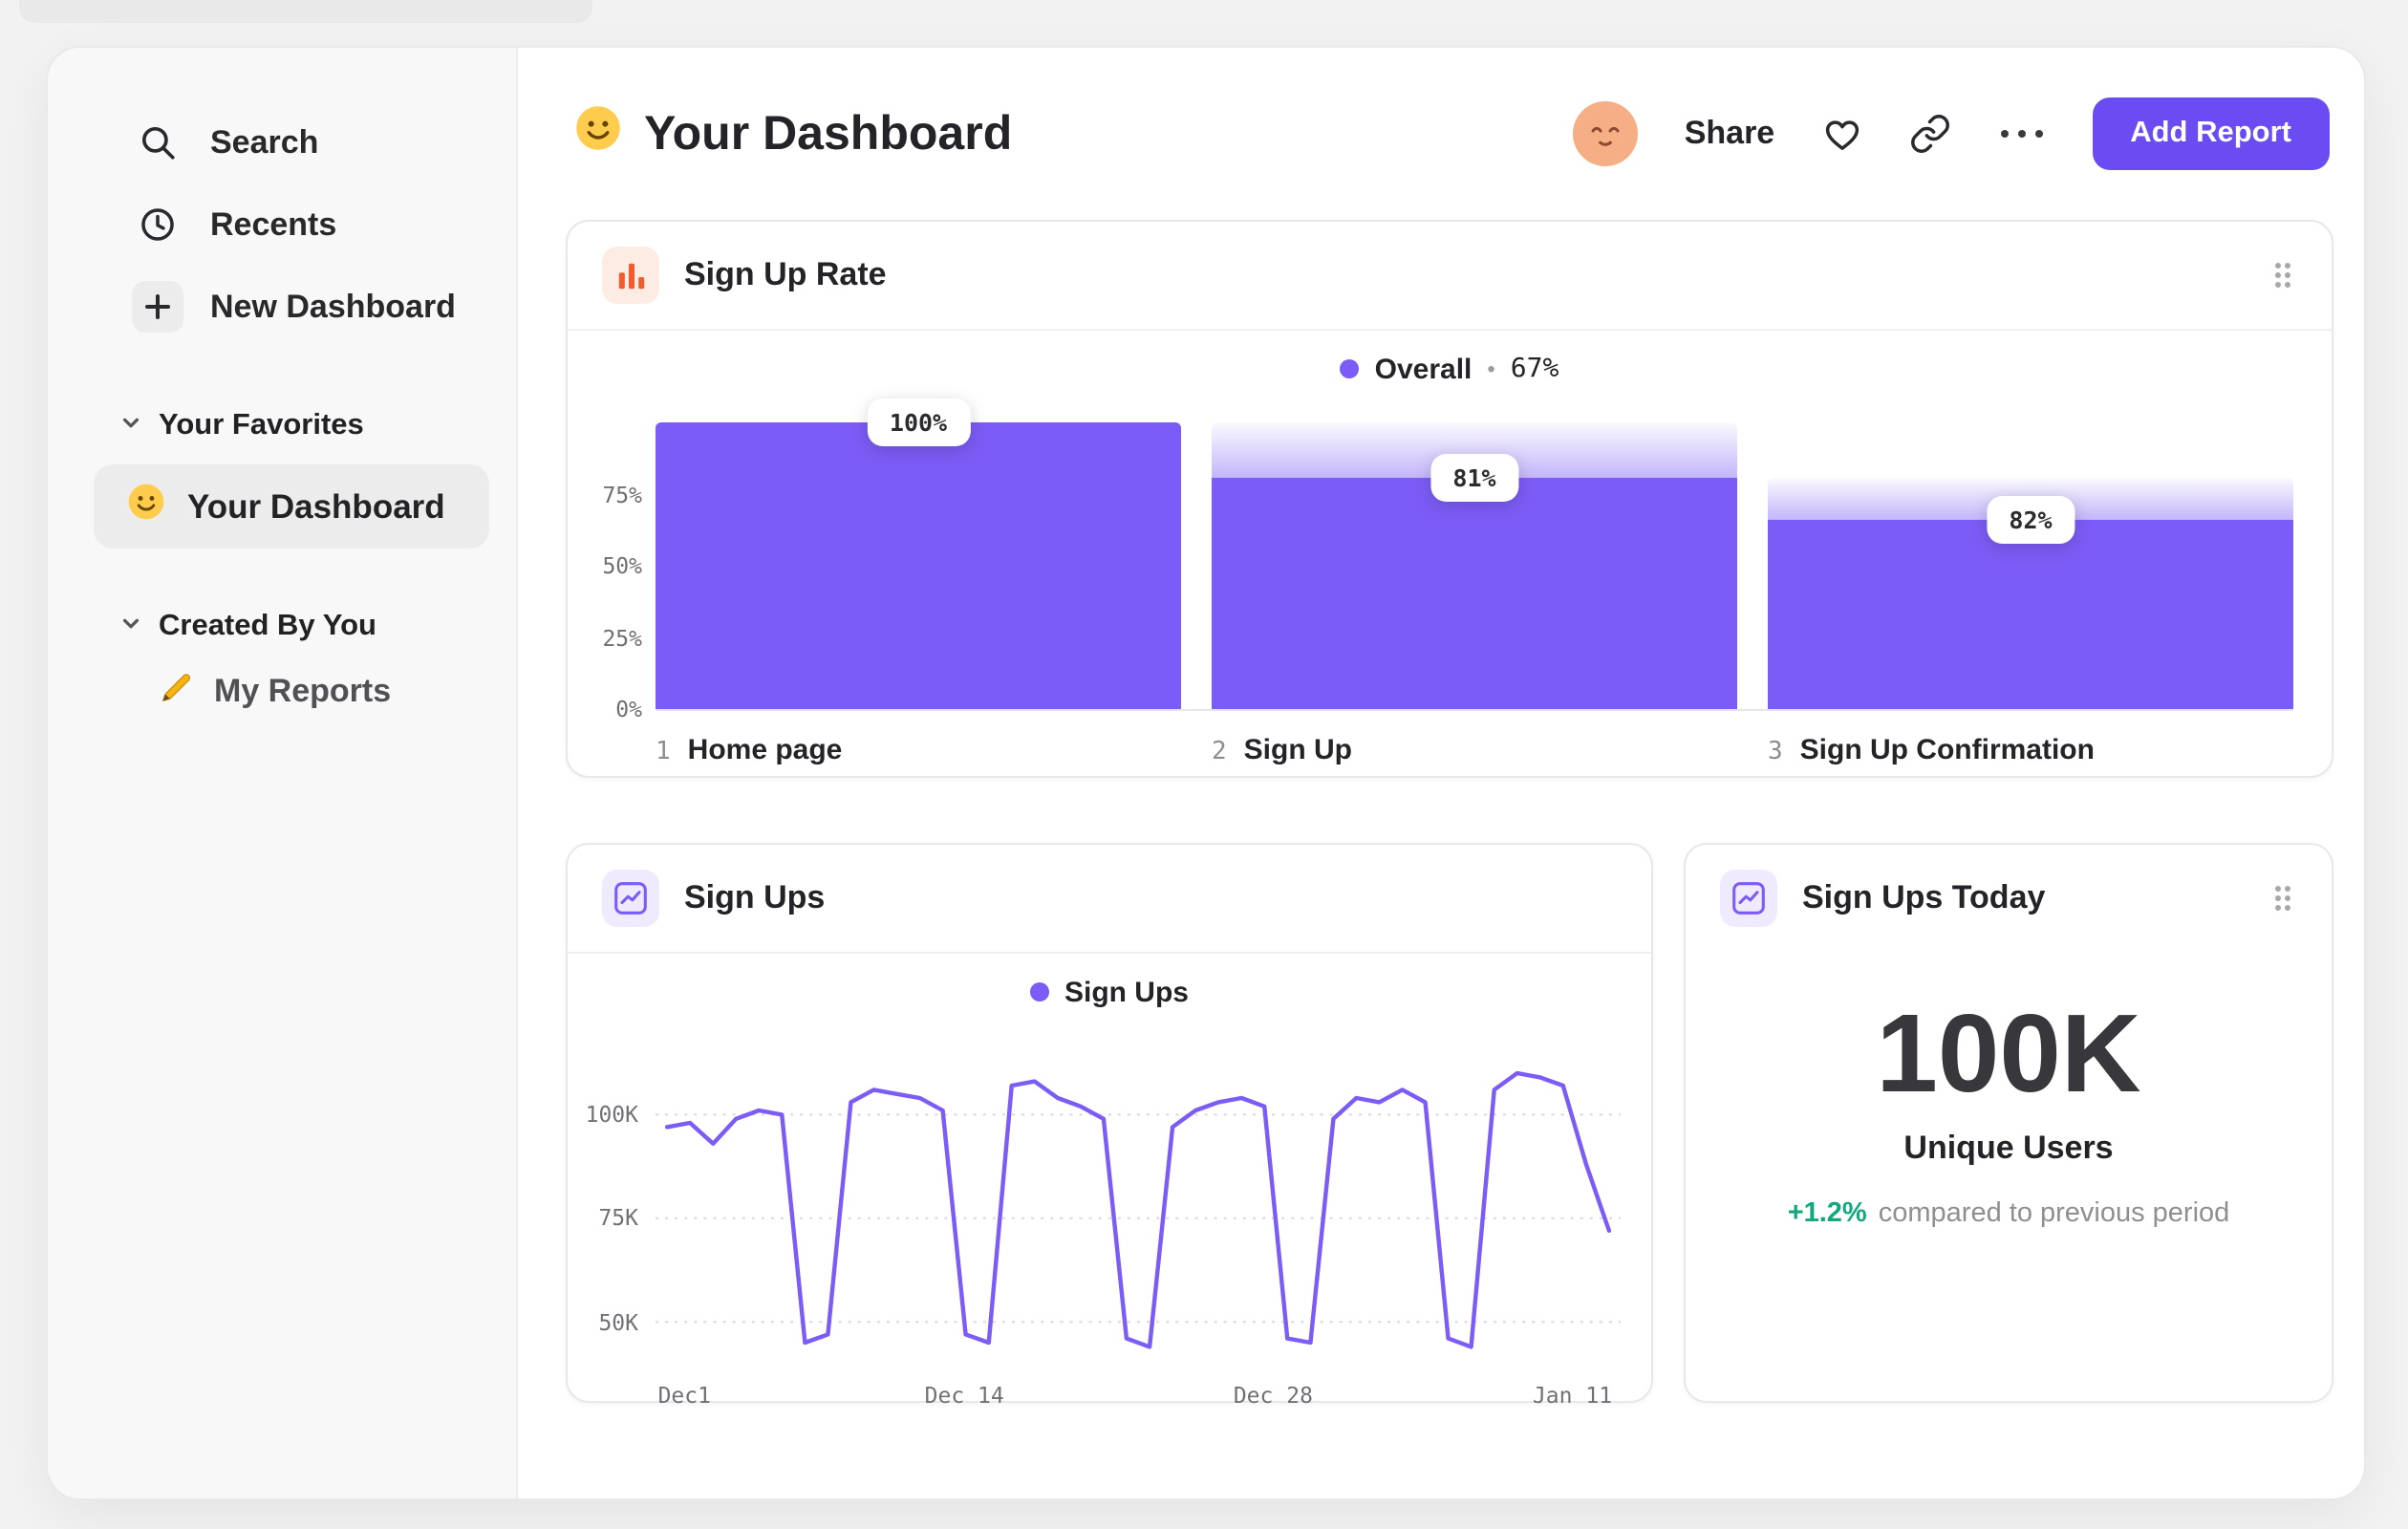 The image size is (2408, 1529). I want to click on funnel-value-chip: 81%, so click(1475, 477).